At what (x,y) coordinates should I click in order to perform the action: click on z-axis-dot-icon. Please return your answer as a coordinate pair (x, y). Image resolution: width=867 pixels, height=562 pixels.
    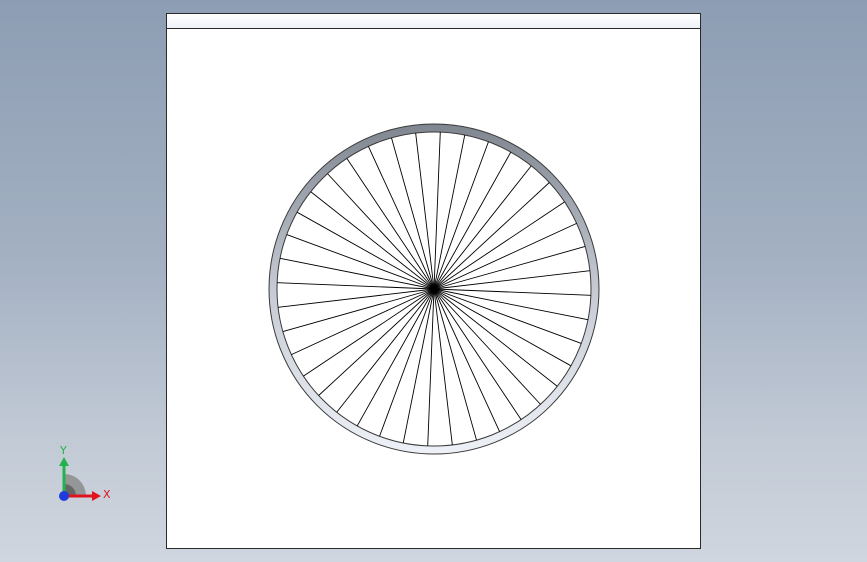
    Looking at the image, I should click on (64, 496).